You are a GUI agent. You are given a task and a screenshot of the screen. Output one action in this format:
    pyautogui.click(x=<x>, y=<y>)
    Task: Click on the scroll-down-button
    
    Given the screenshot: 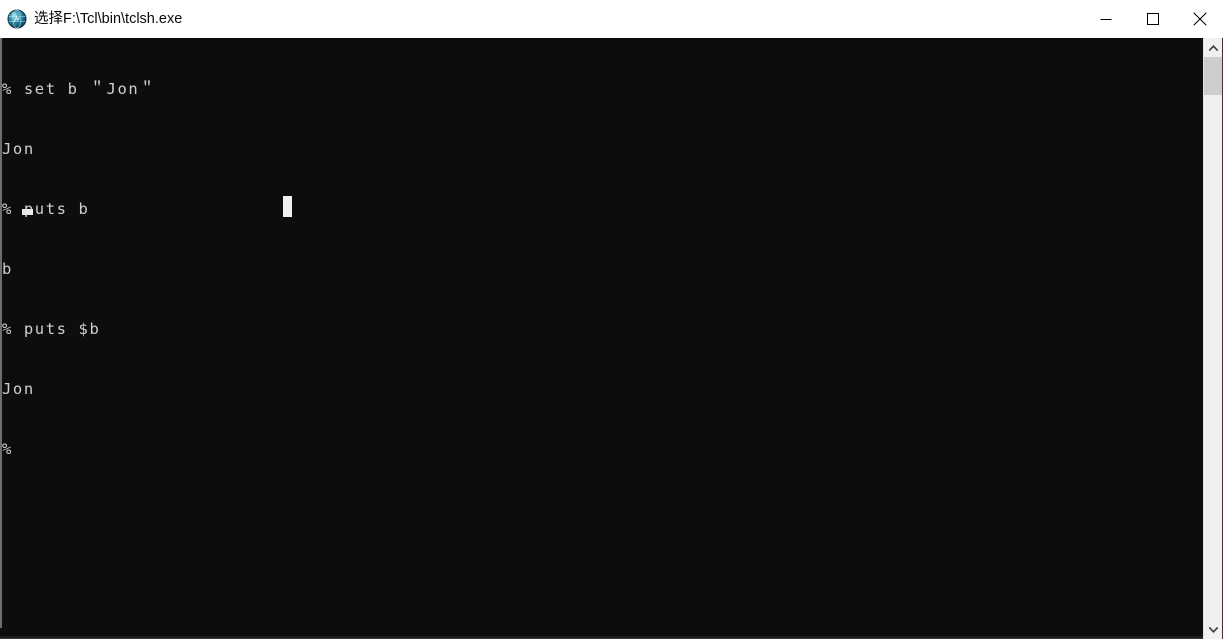 What is the action you would take?
    pyautogui.click(x=1213, y=629)
    